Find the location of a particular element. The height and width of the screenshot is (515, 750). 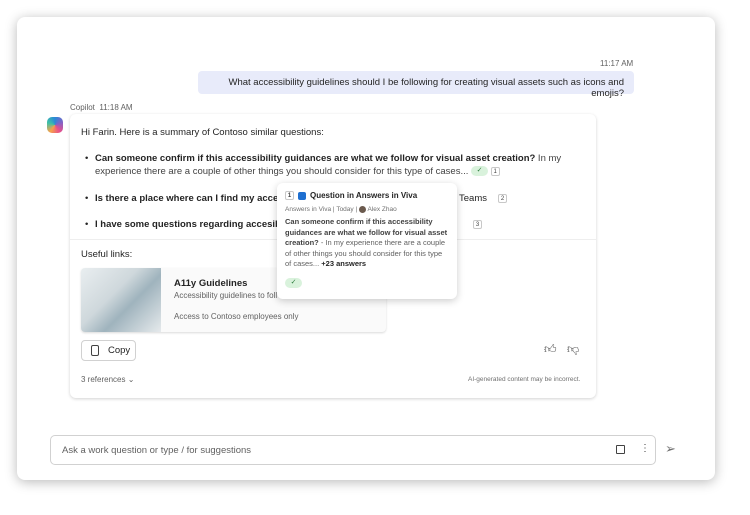

viva-answers-icon is located at coordinates (302, 195).